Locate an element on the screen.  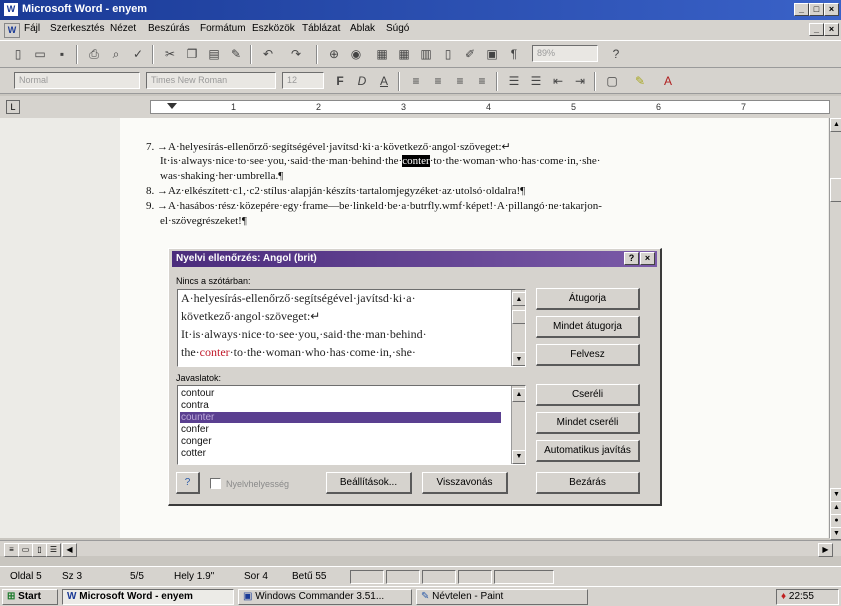
start-button: ⊞ Start is located at coordinates (30, 597).